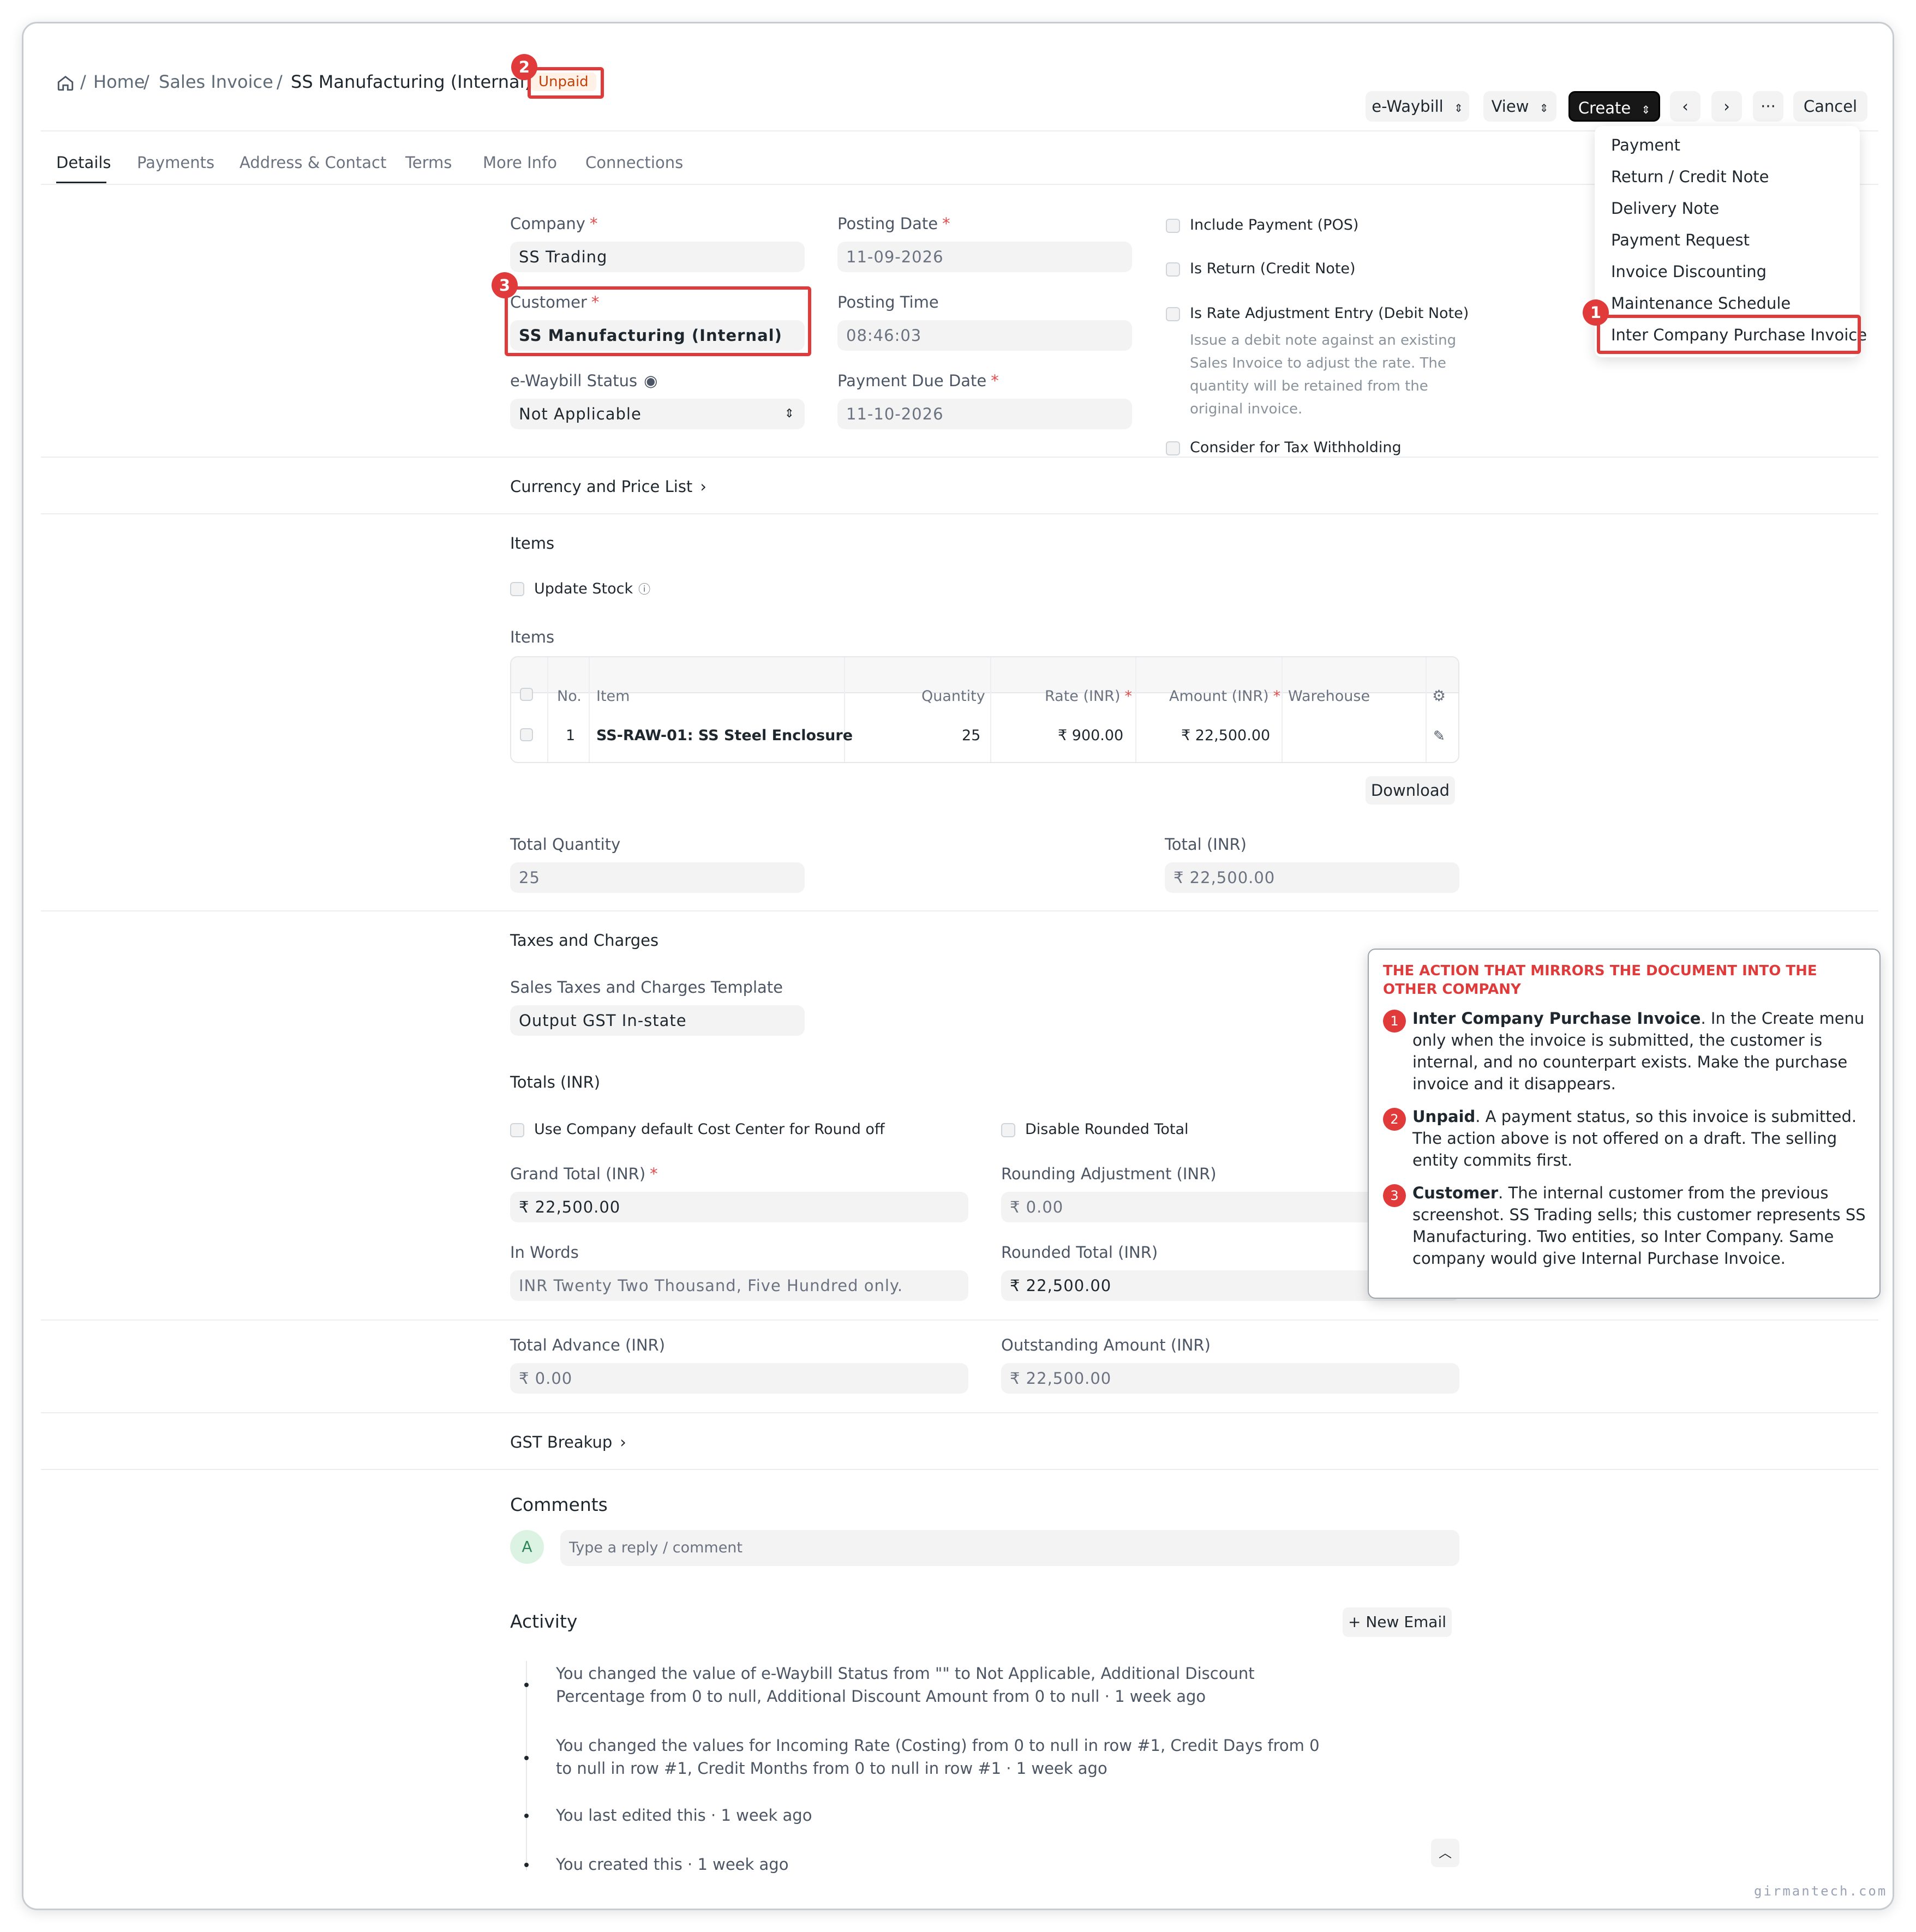 The image size is (1916, 1932). What do you see at coordinates (411, 81) in the screenshot?
I see `page-title: SS Manufacturing (Internal)` at bounding box center [411, 81].